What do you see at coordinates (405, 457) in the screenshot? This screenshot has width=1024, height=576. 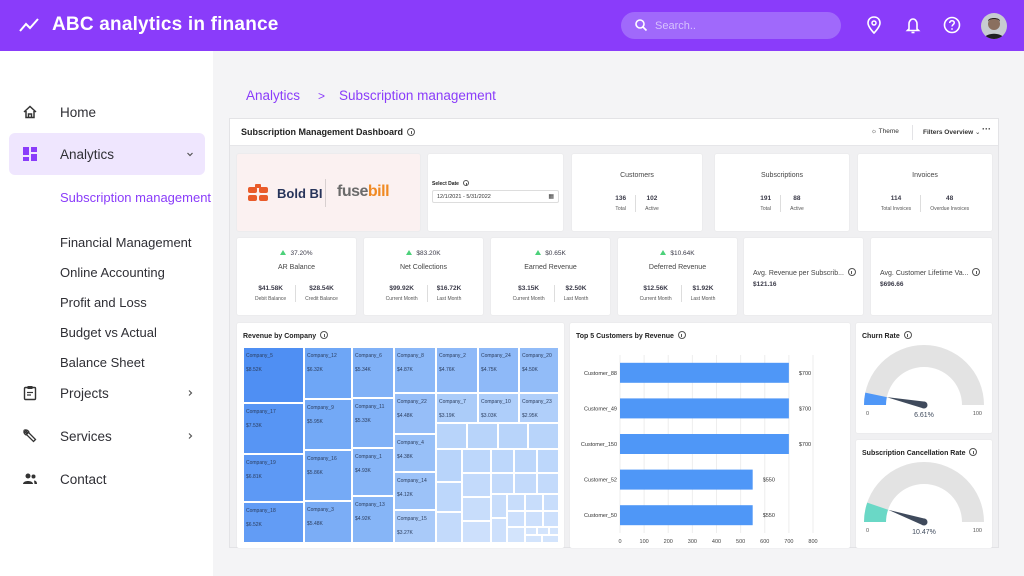 I see `treemap-cell-value: $4.38K` at bounding box center [405, 457].